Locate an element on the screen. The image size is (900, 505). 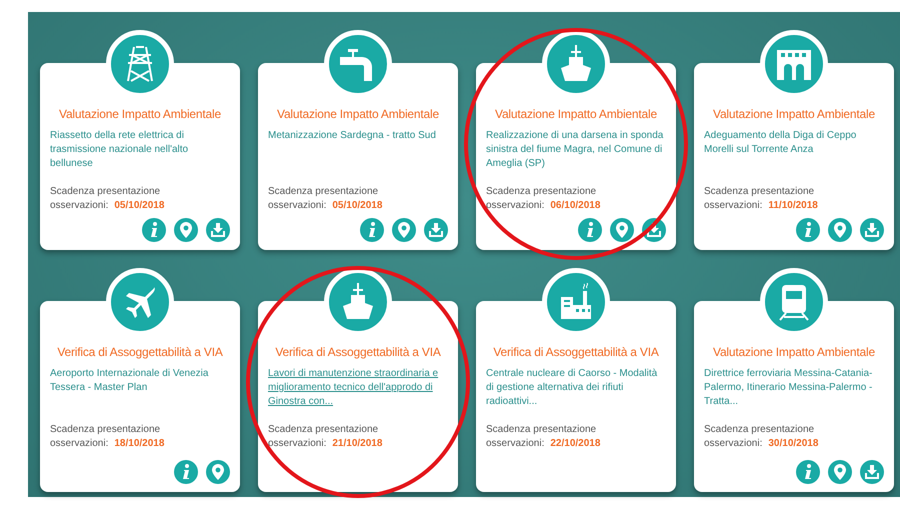
project-link: Riassetto della rete elettrica di trasmissione nazionale nell'alto bellunese is located at coordinates (140, 154).